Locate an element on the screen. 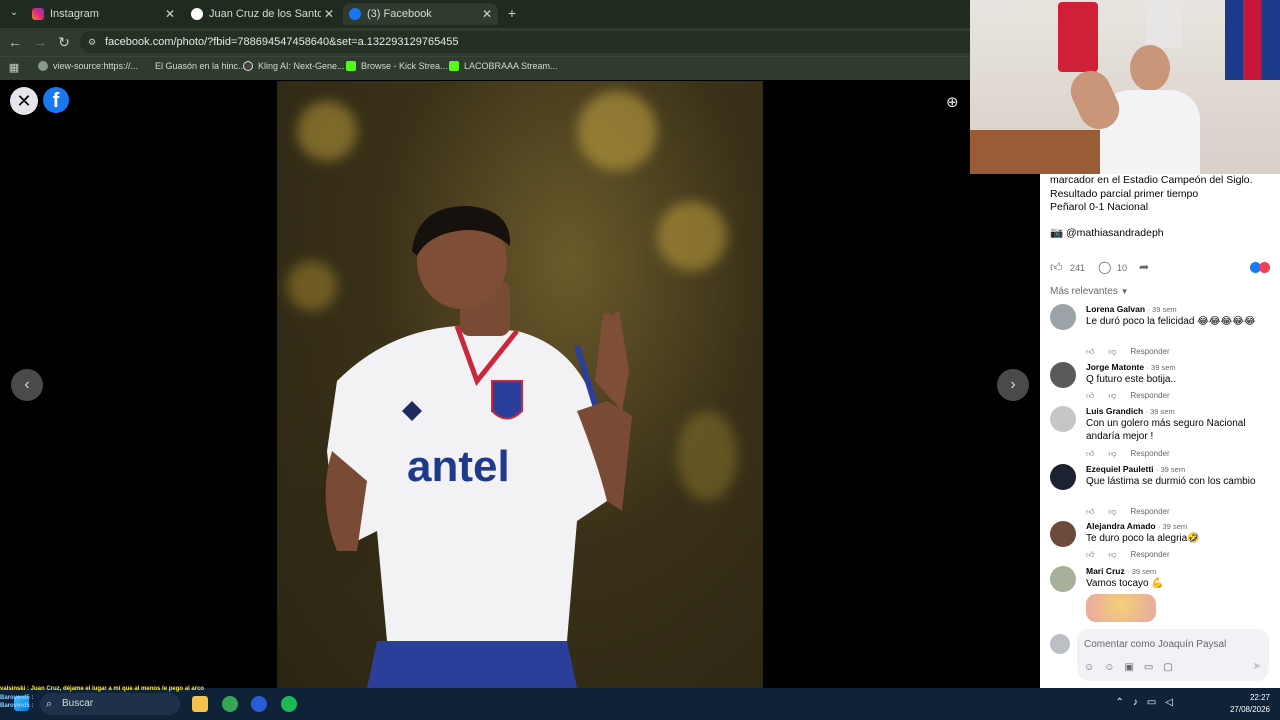 The image size is (1280, 720). gif-icon: ▭ is located at coordinates (1153, 667).